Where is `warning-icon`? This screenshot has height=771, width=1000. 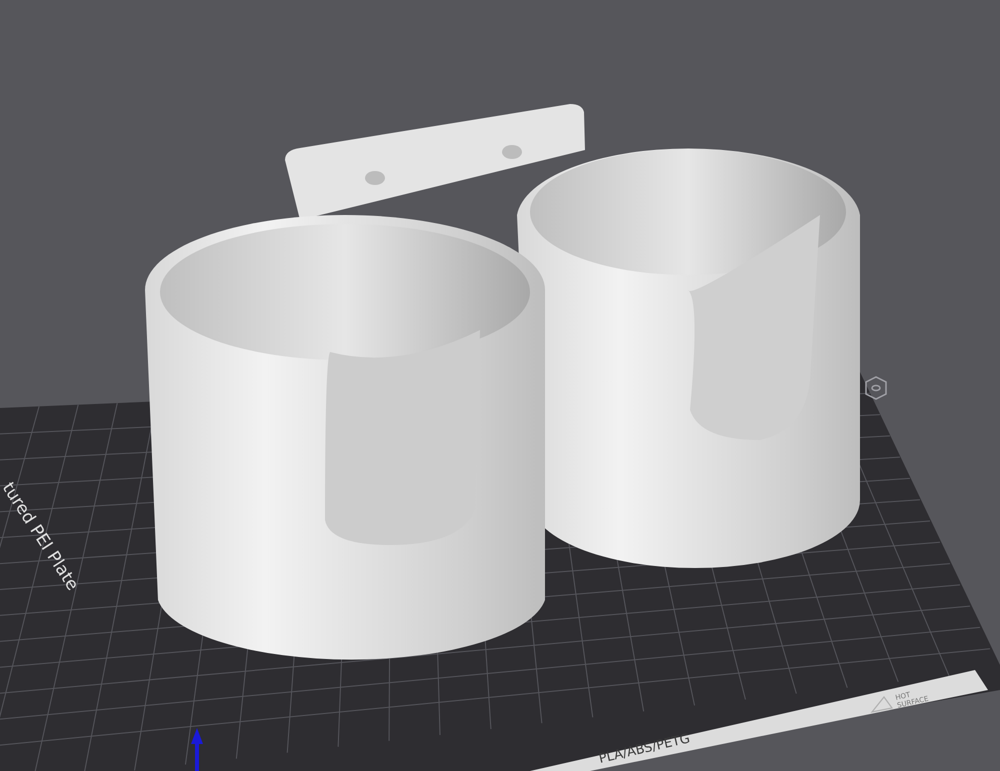
warning-icon is located at coordinates (882, 704).